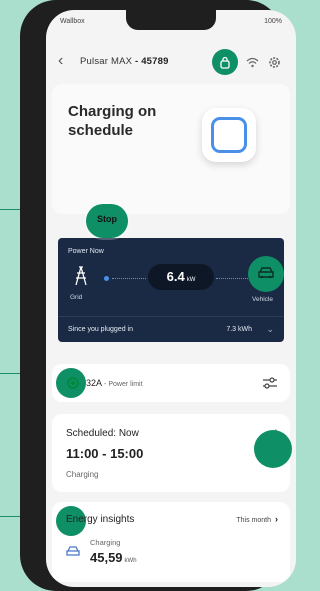  I want to click on charging-status-title: Charging on schedule, so click(112, 121).